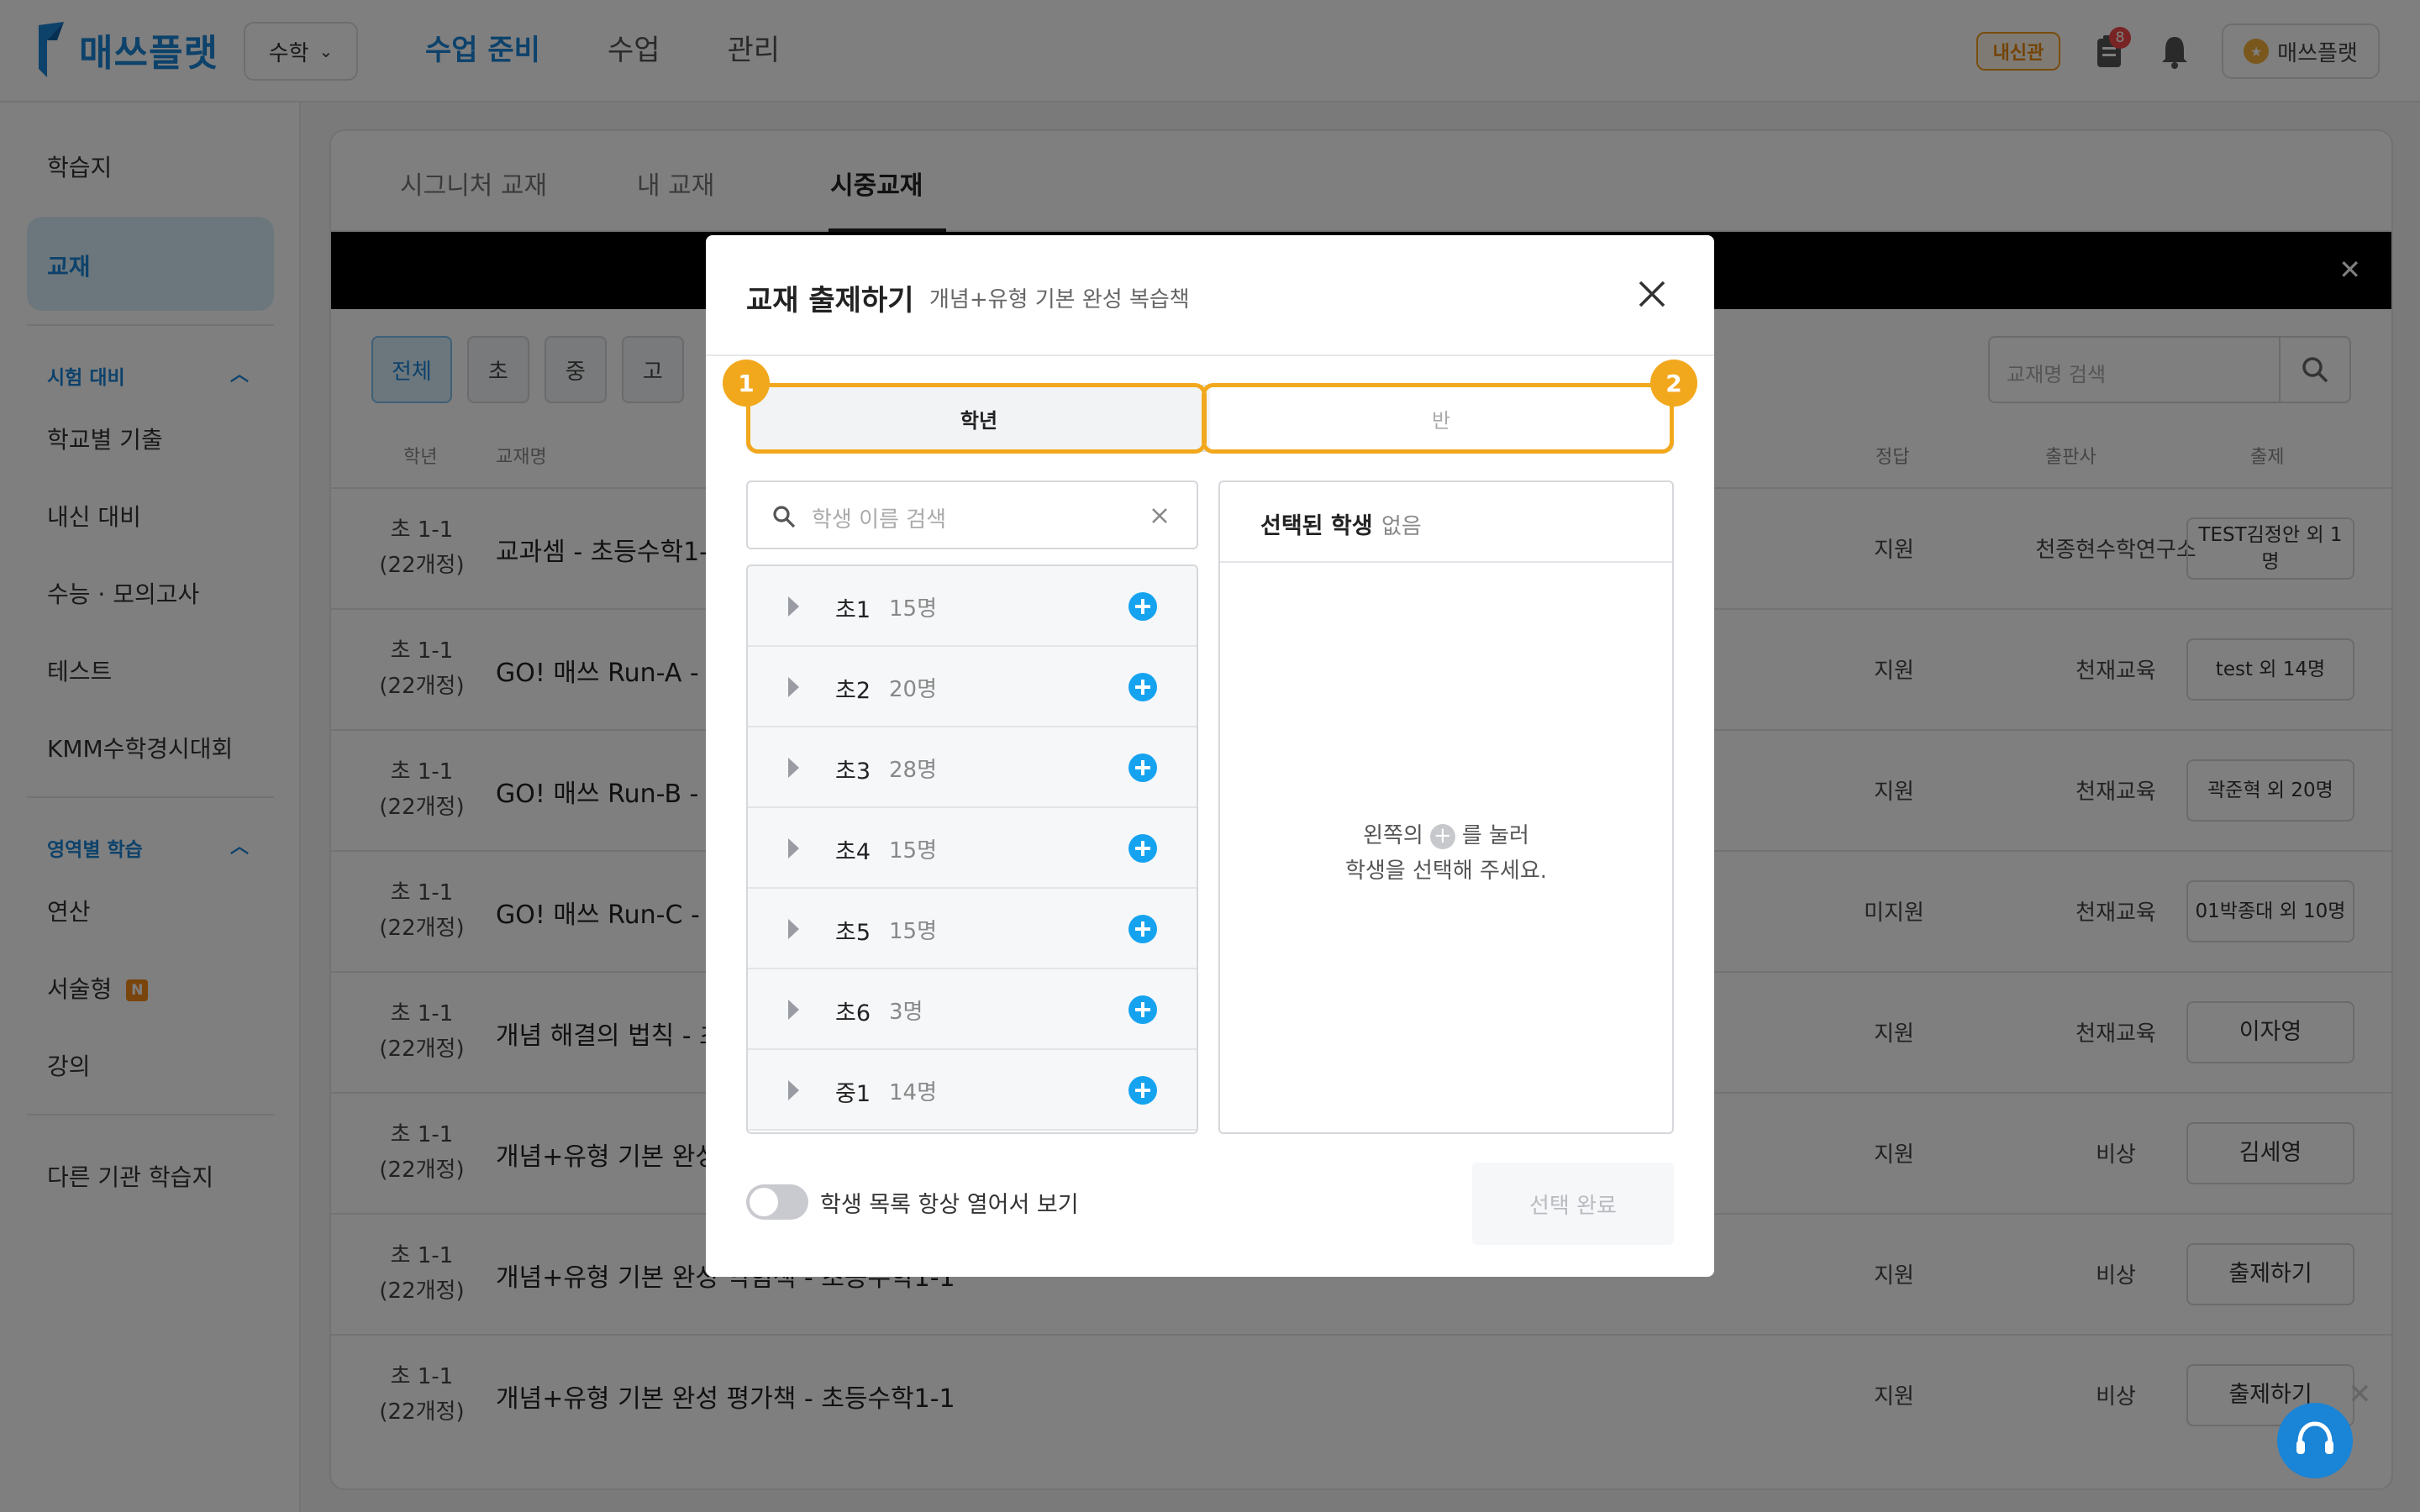 Image resolution: width=2420 pixels, height=1512 pixels. I want to click on grade-name: 초5, so click(853, 933).